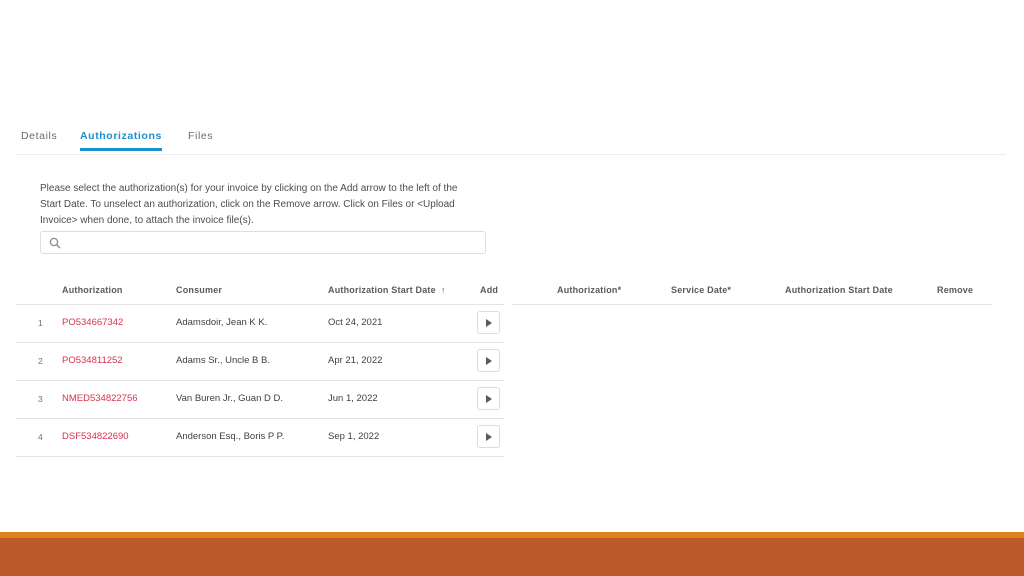 The image size is (1024, 576). What do you see at coordinates (39, 136) in the screenshot?
I see `tab-details: Details` at bounding box center [39, 136].